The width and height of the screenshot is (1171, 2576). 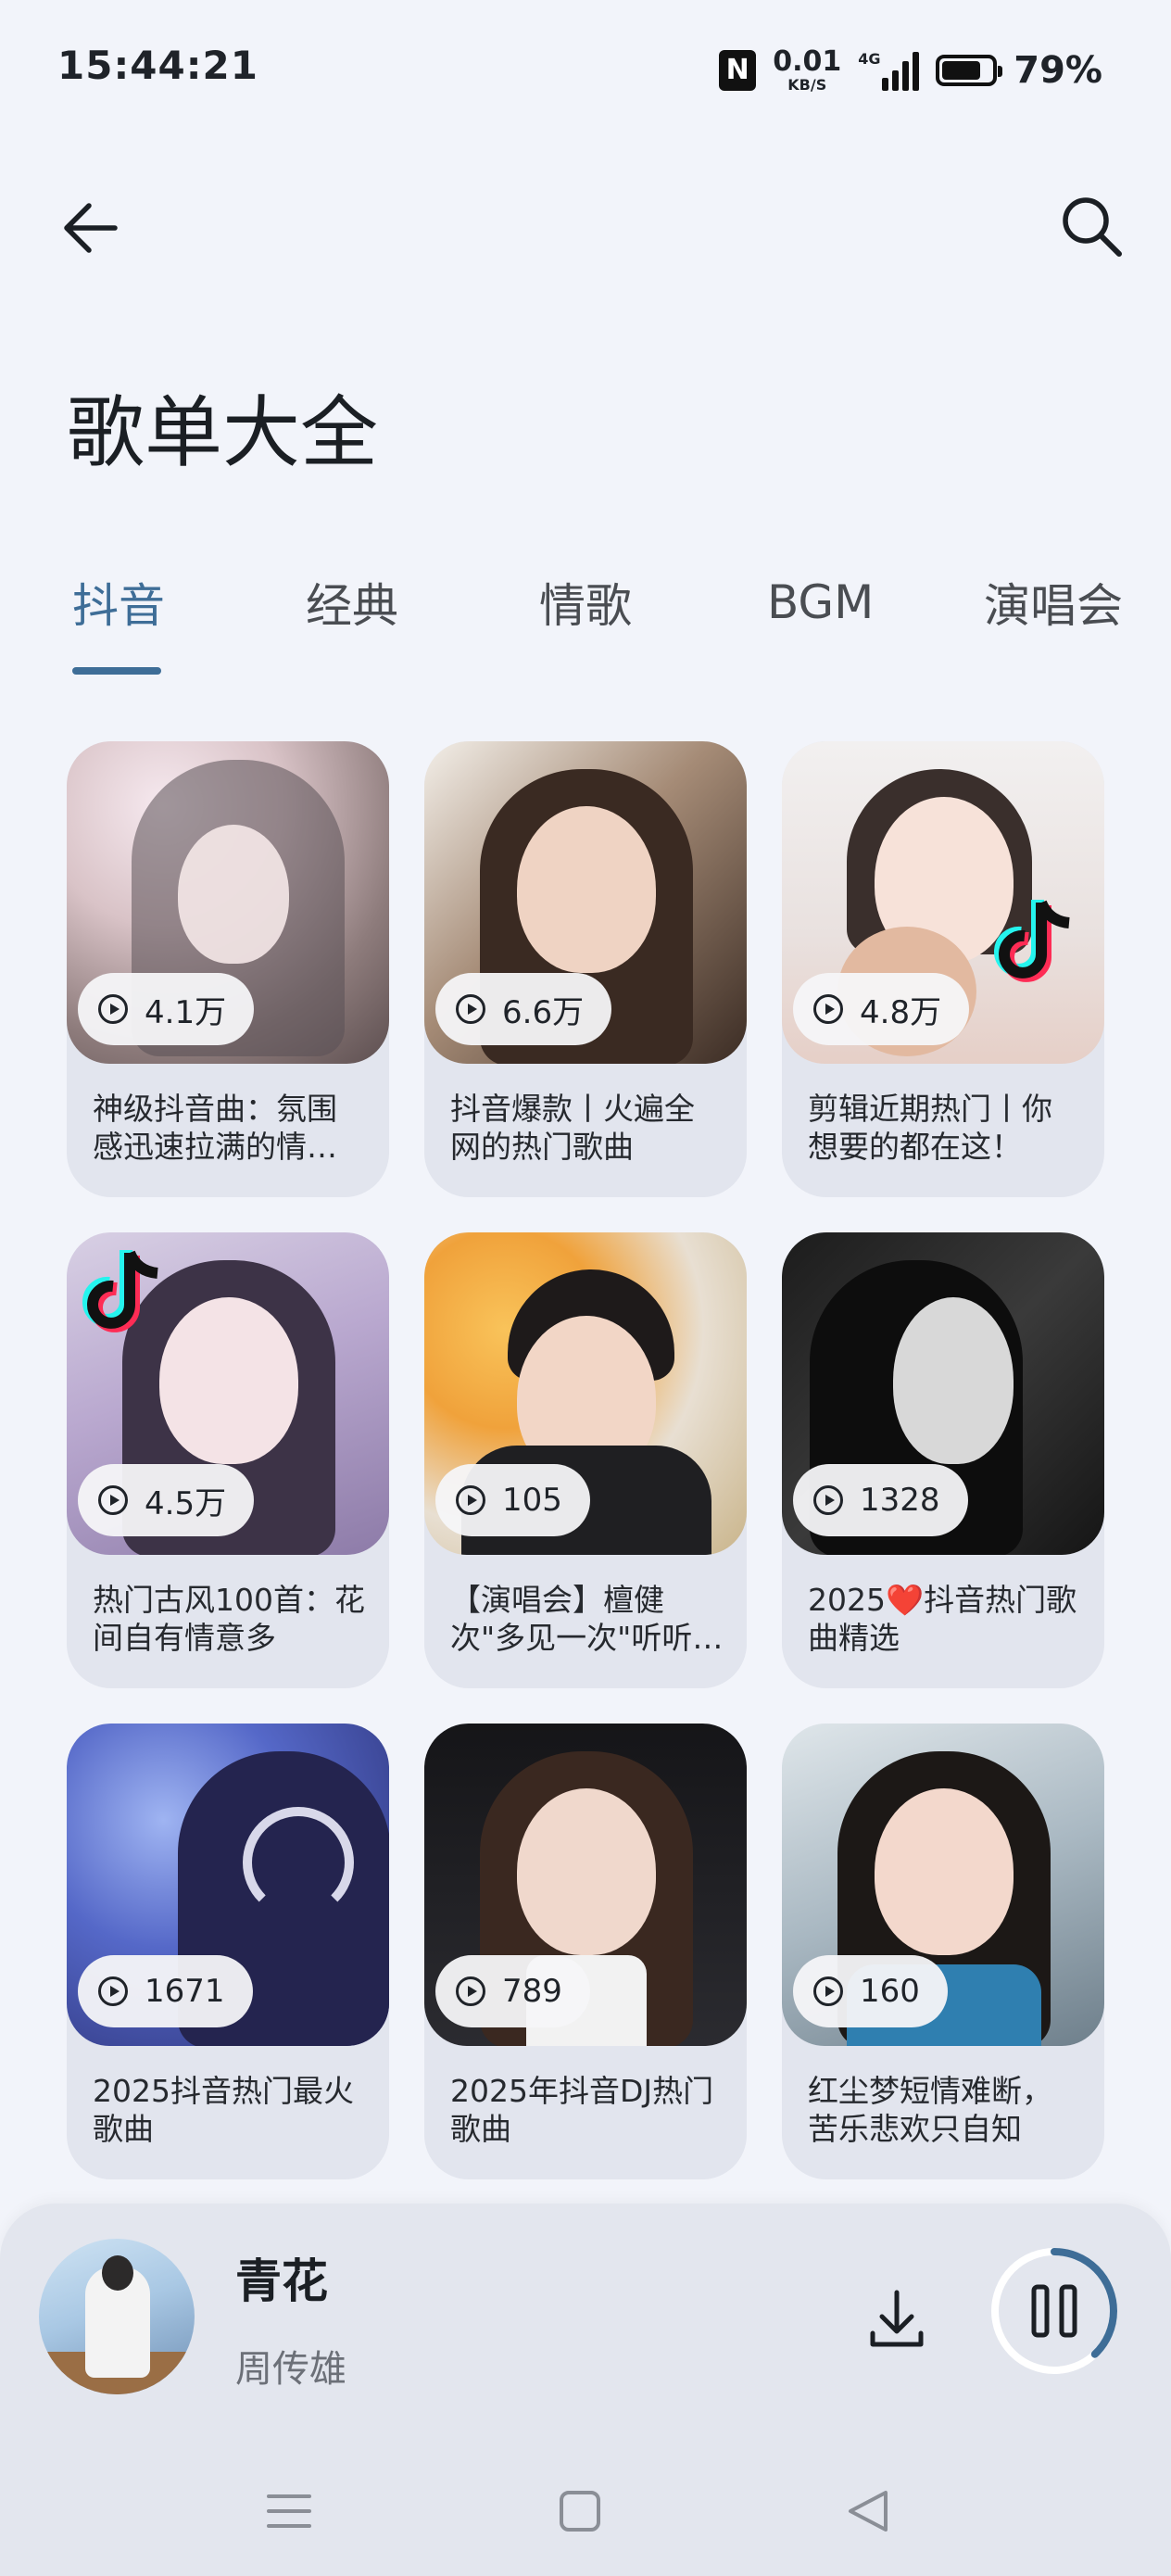 I want to click on playlist-title: 抖音爆款丨火遍全网的热门歌曲, so click(x=572, y=1128).